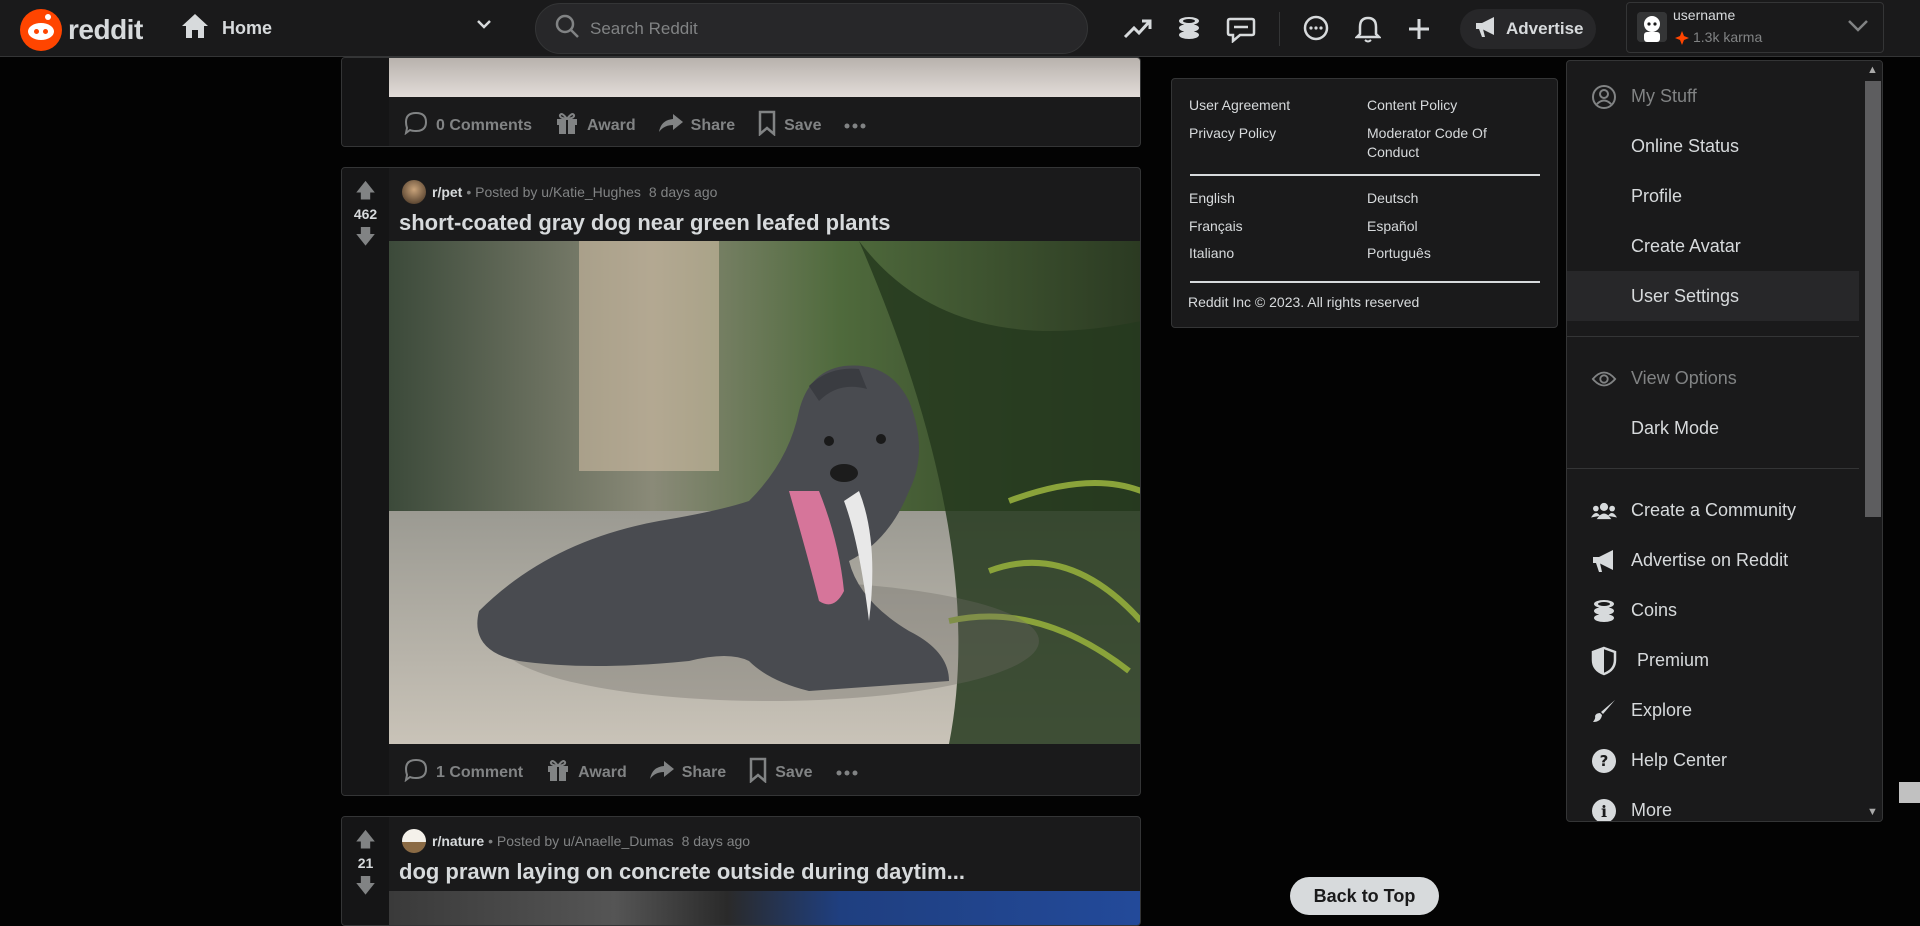 This screenshot has width=1920, height=926. Describe the element at coordinates (1873, 299) in the screenshot. I see `scrollbar-thumb` at that location.